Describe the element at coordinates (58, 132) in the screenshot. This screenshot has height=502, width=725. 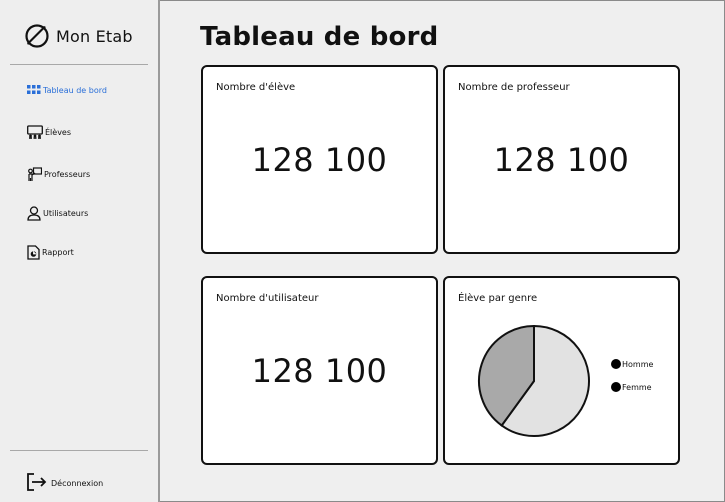
I see `sidebar-item-label: Élèves` at that location.